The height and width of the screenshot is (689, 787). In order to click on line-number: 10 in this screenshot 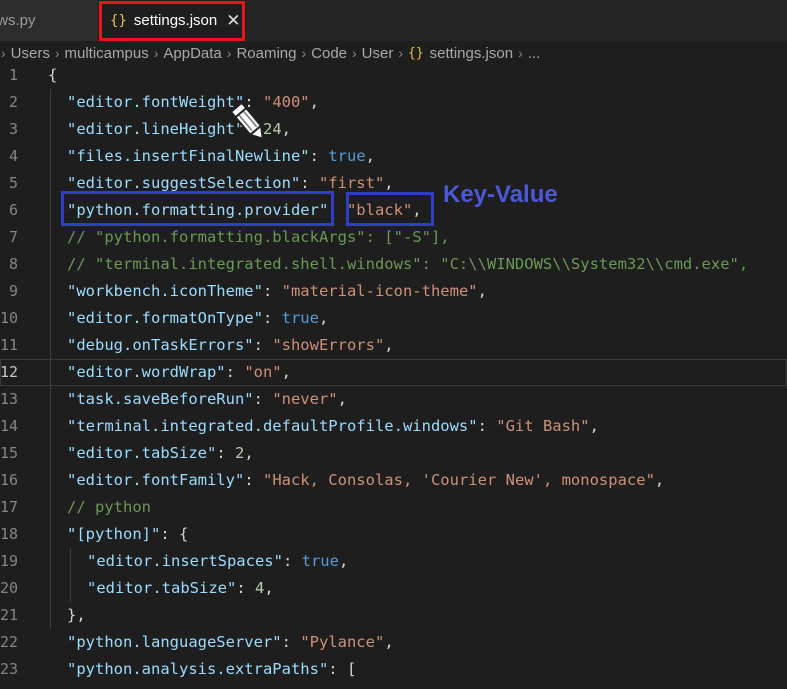, I will do `click(9, 318)`.